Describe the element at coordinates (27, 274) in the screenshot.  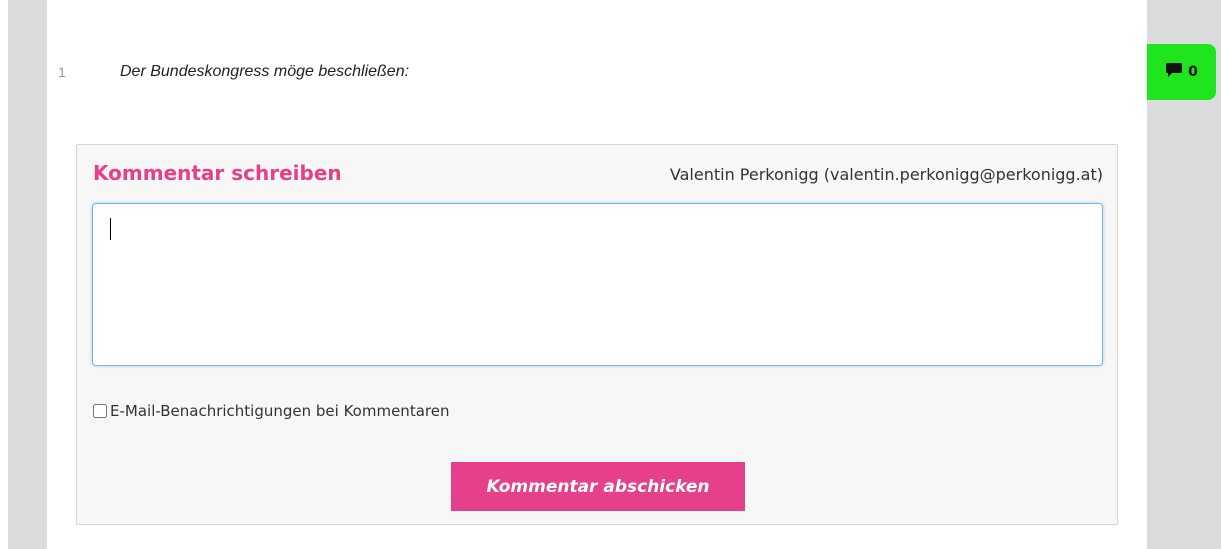
I see `left-sidebar-strip` at that location.